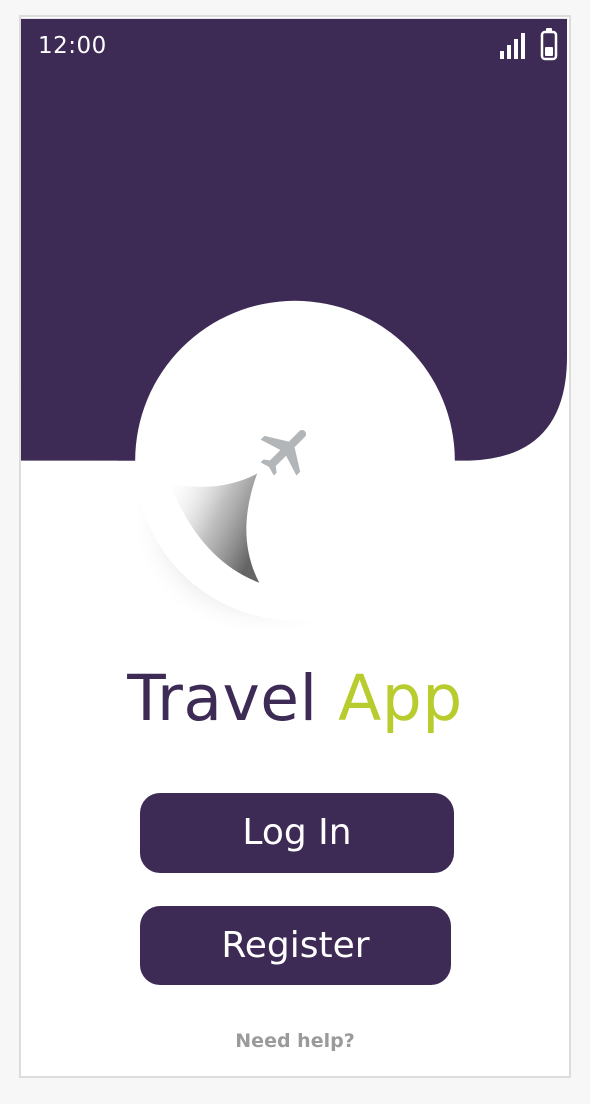  Describe the element at coordinates (297, 833) in the screenshot. I see `login-button: Log In` at that location.